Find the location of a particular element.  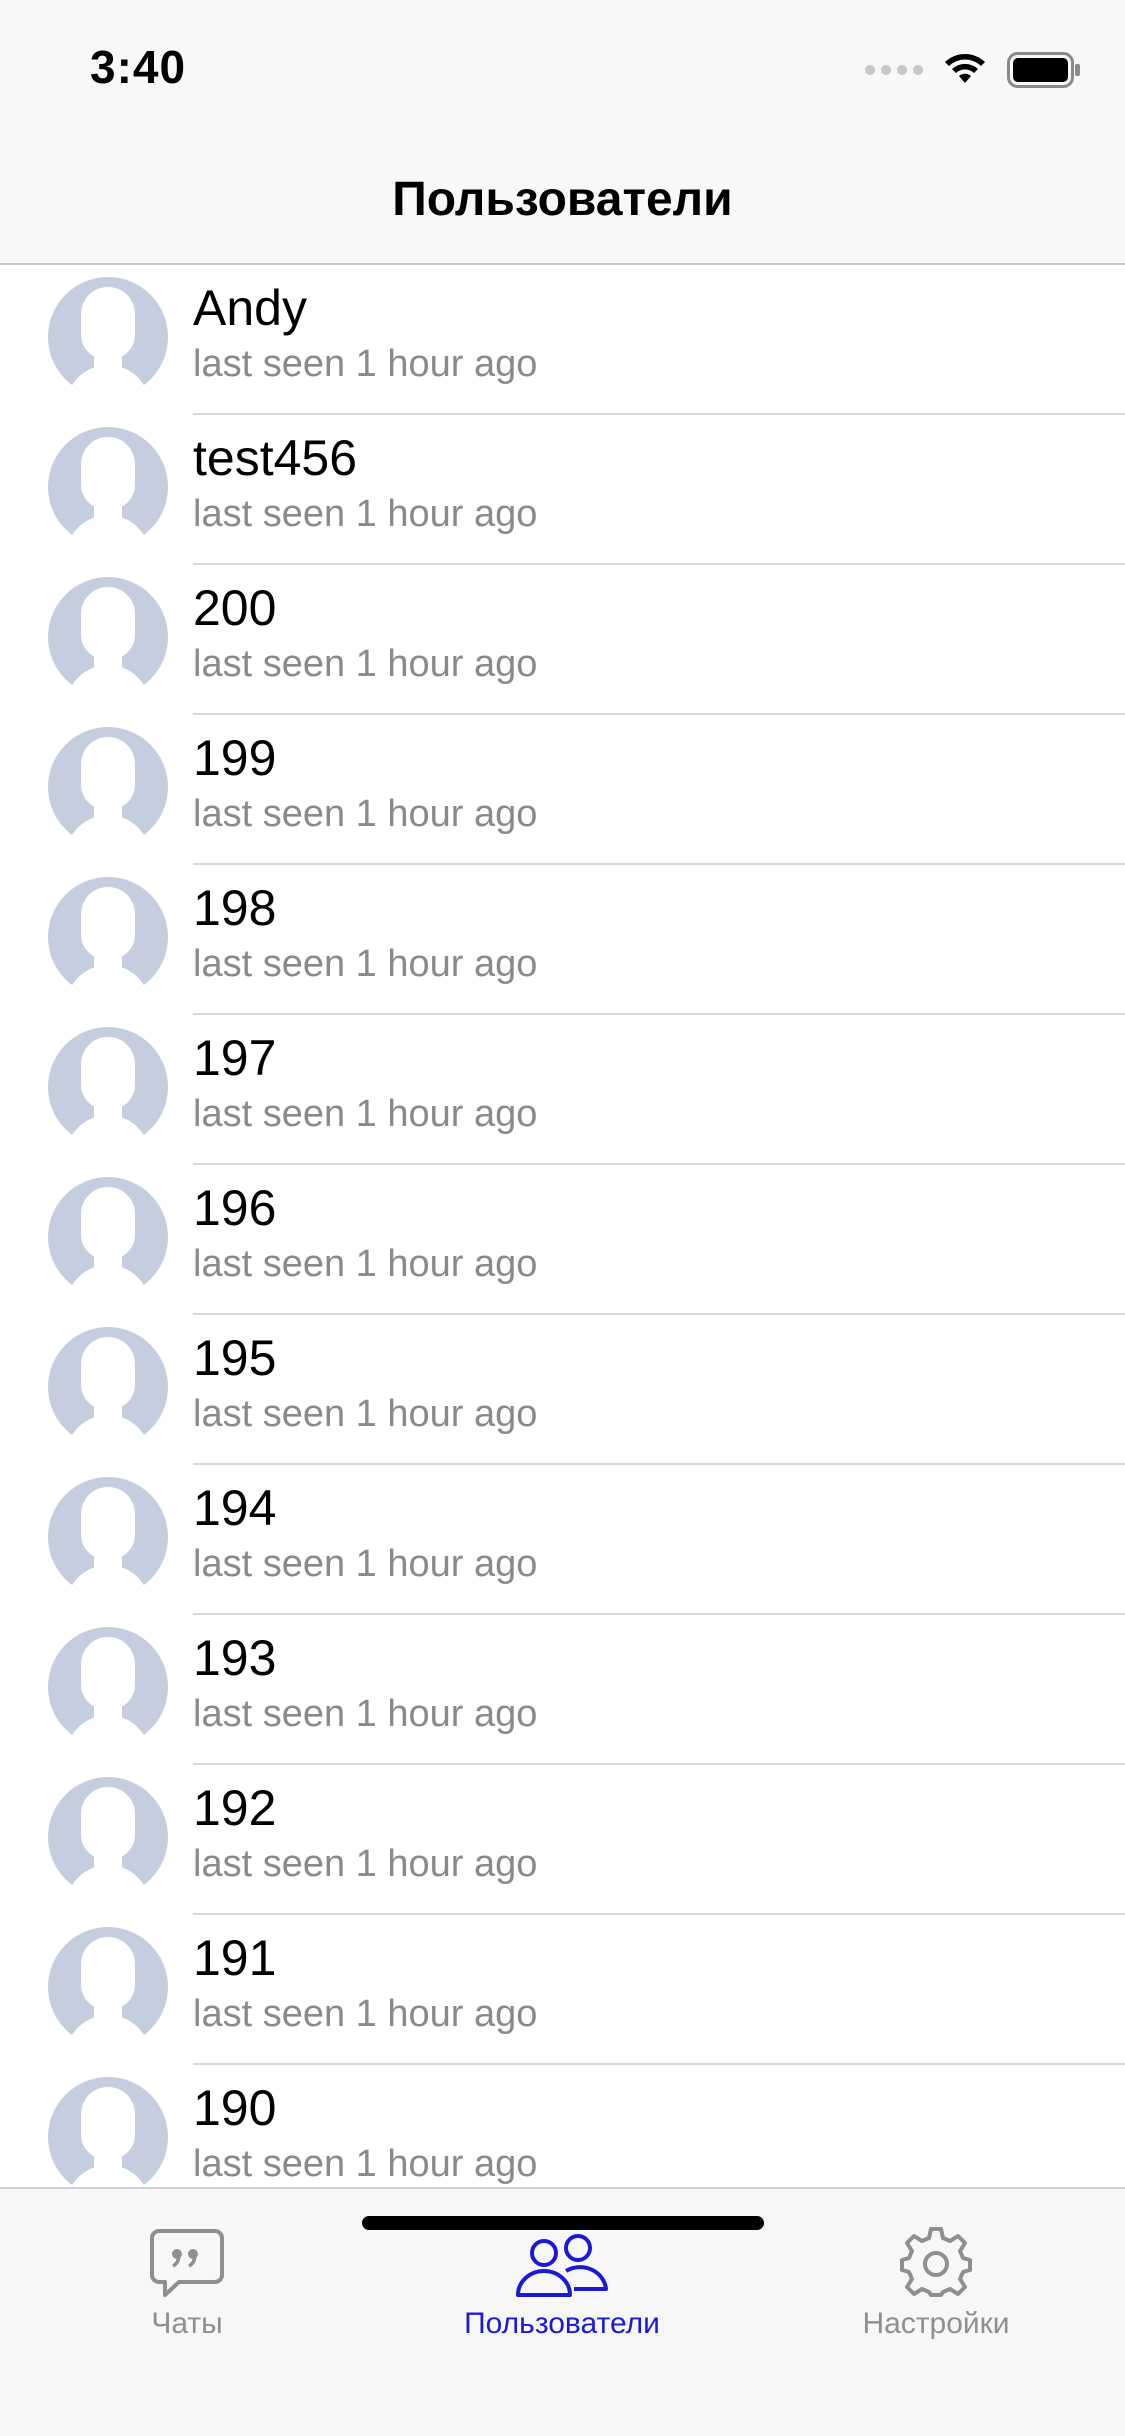

list-item: 192 last seen 1 hour ago is located at coordinates (562, 1840).